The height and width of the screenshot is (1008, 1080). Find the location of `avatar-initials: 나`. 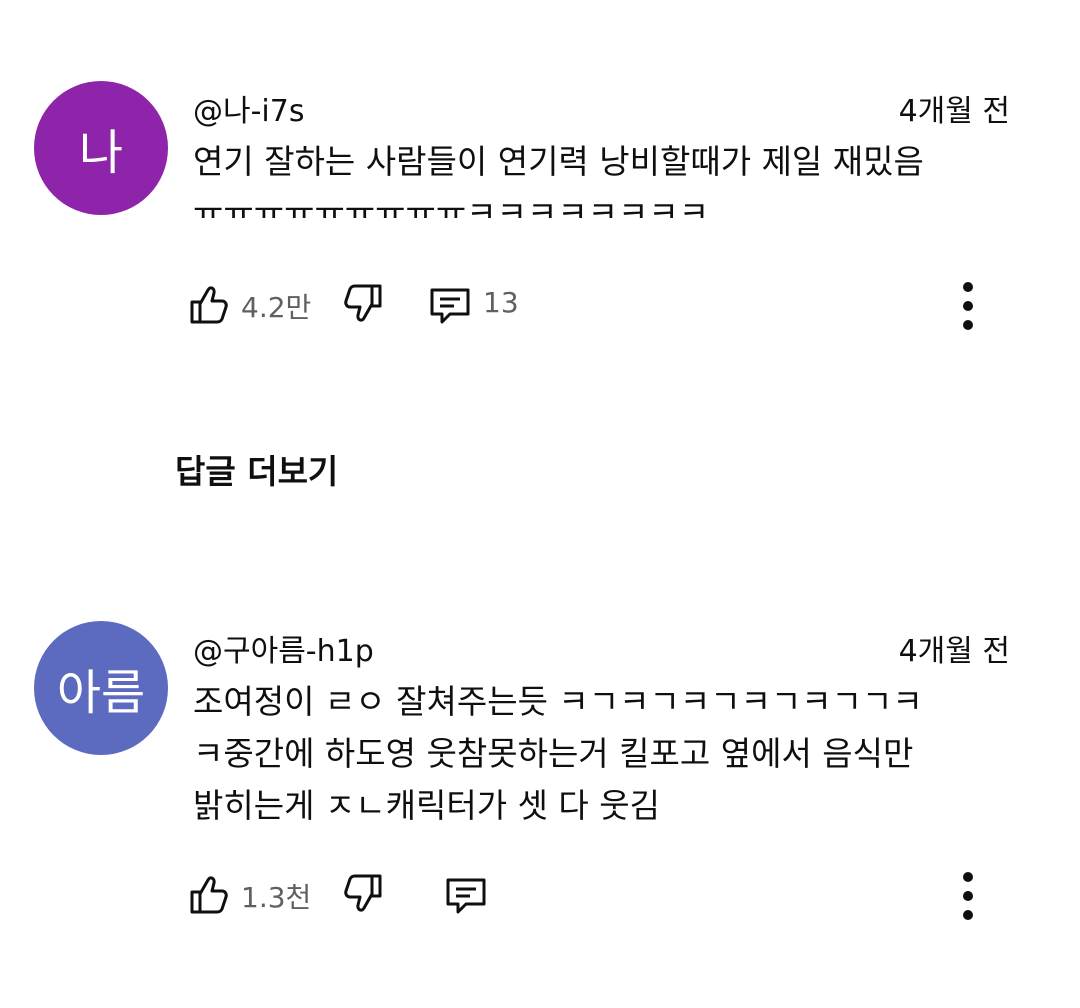

avatar-initials: 나 is located at coordinates (101, 153).